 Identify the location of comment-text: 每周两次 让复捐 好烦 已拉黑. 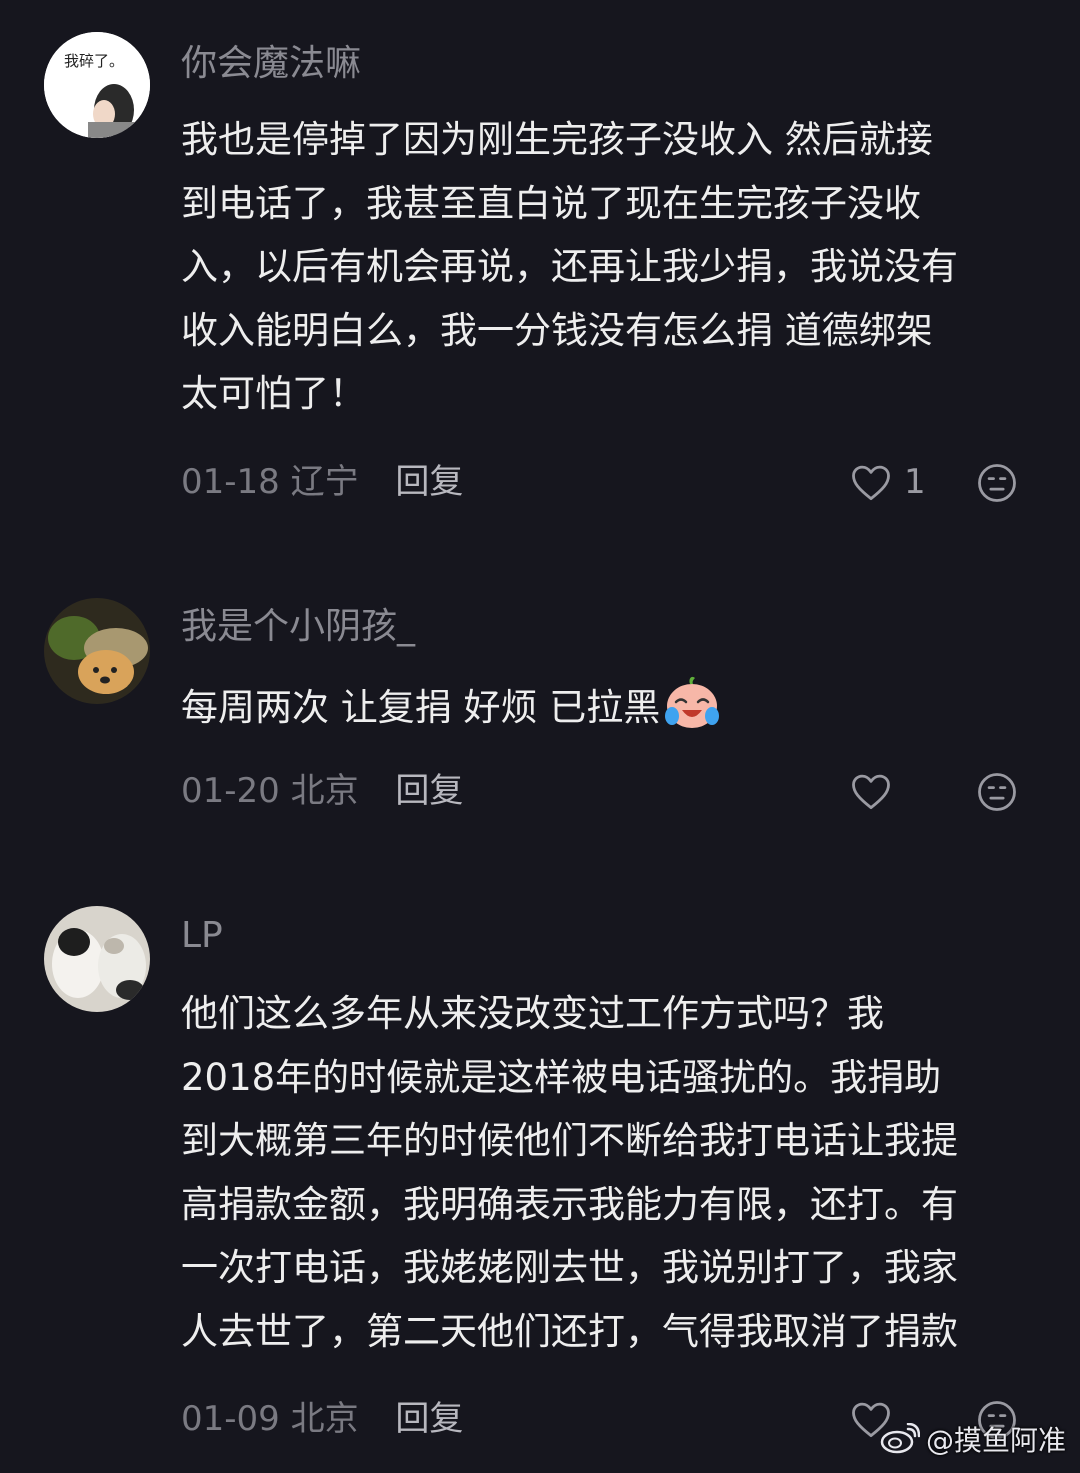
(616, 706).